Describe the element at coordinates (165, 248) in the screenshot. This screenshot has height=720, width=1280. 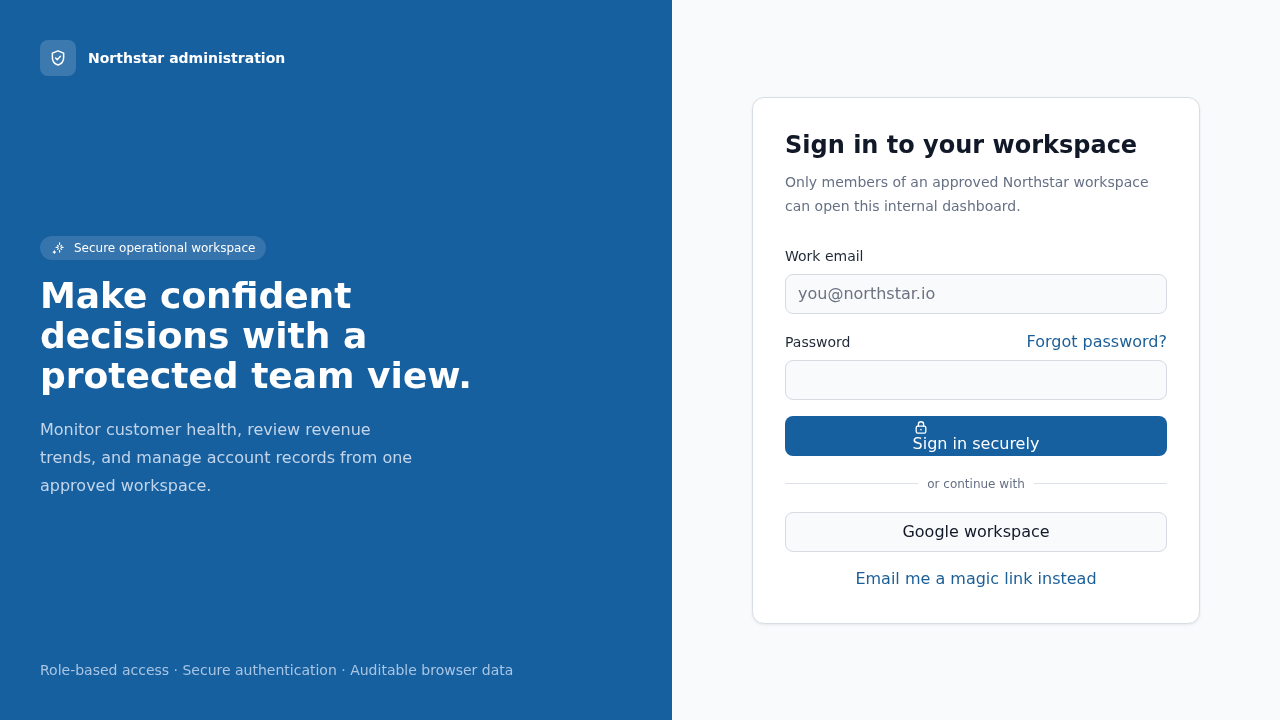
I see `badge-label: Secure operational workspace` at that location.